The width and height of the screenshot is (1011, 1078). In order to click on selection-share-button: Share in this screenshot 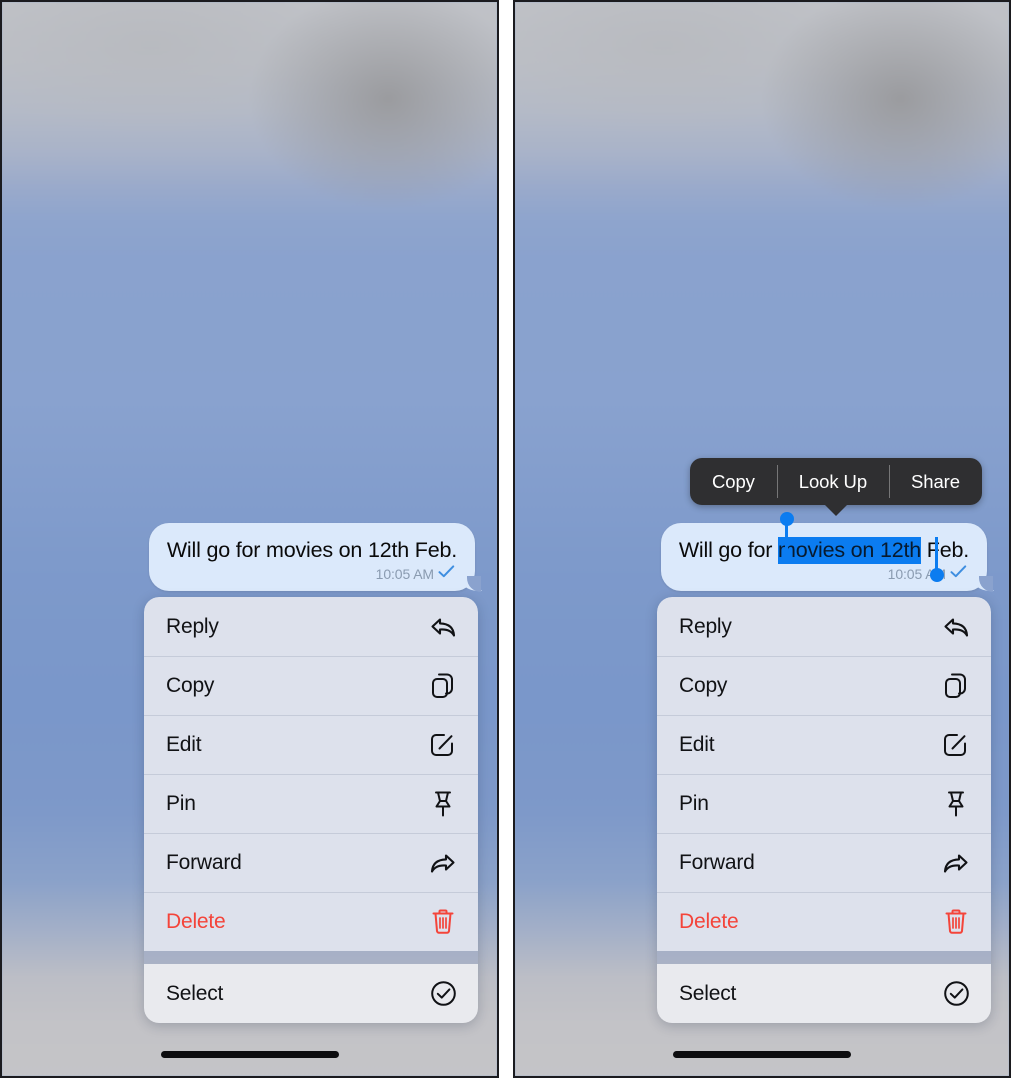, I will do `click(935, 481)`.